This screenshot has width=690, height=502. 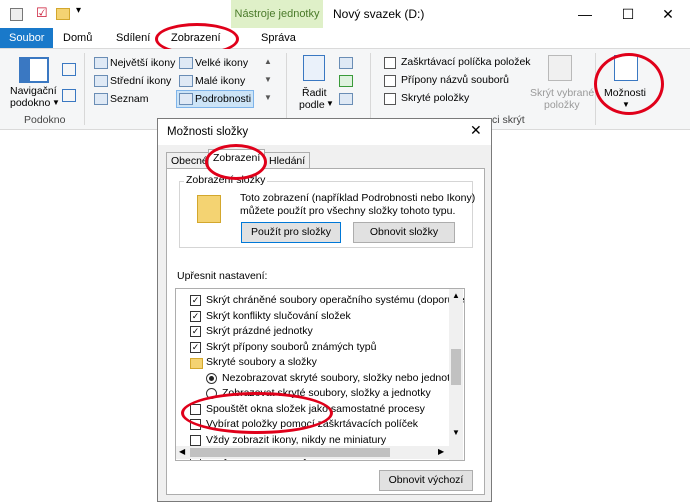 I want to click on details-icon, so click(x=186, y=99).